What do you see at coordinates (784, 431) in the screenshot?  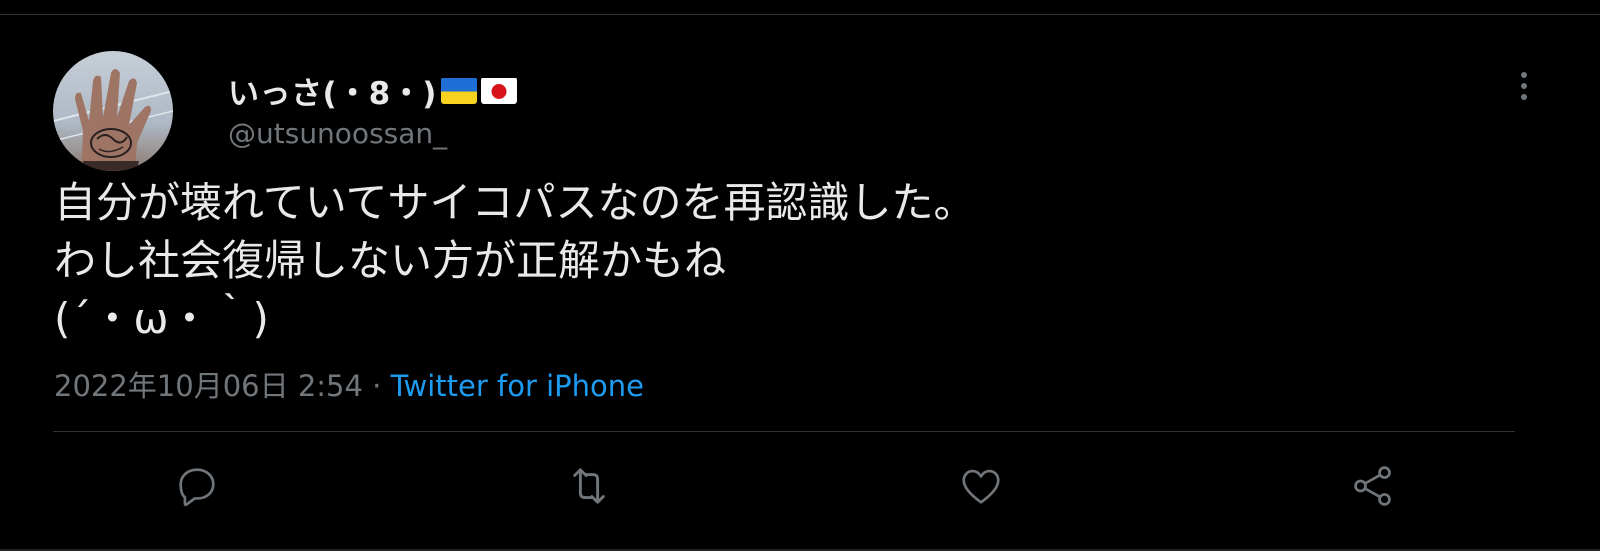 I see `action-divider` at bounding box center [784, 431].